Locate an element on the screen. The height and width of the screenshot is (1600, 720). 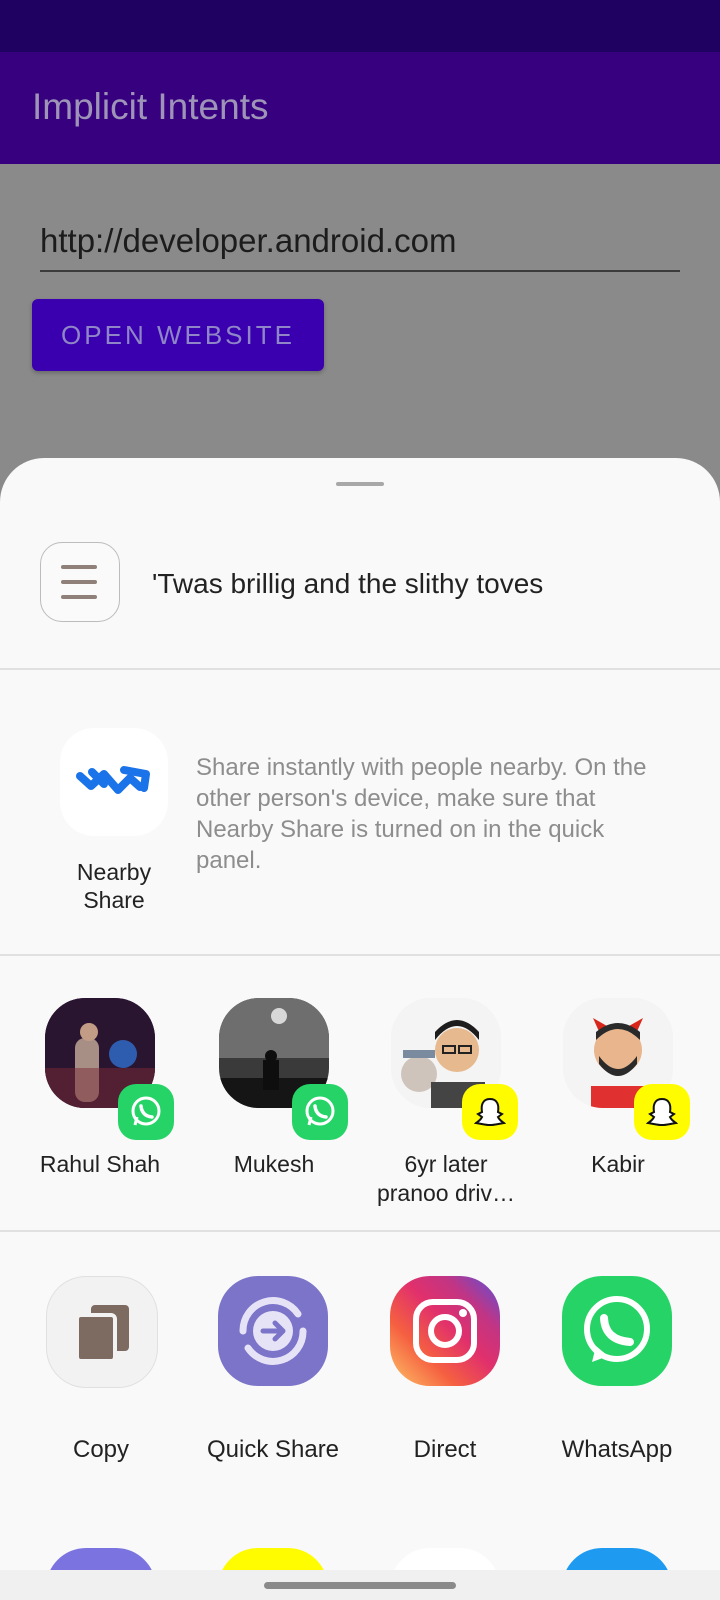
app-instagram-direct: Direct is located at coordinates (445, 1376).